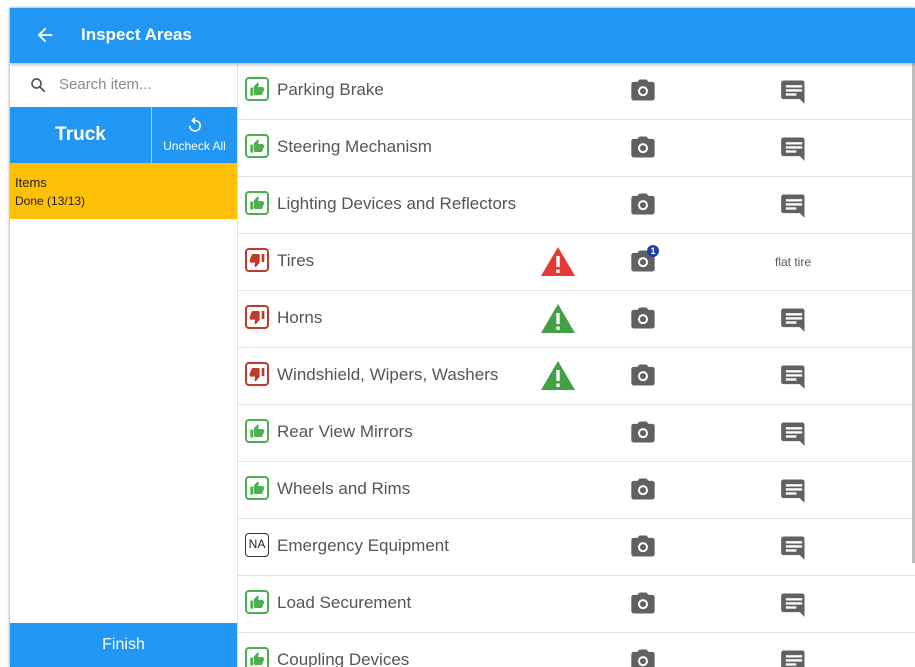  Describe the element at coordinates (45, 35) in the screenshot. I see `back-arrow-icon` at that location.